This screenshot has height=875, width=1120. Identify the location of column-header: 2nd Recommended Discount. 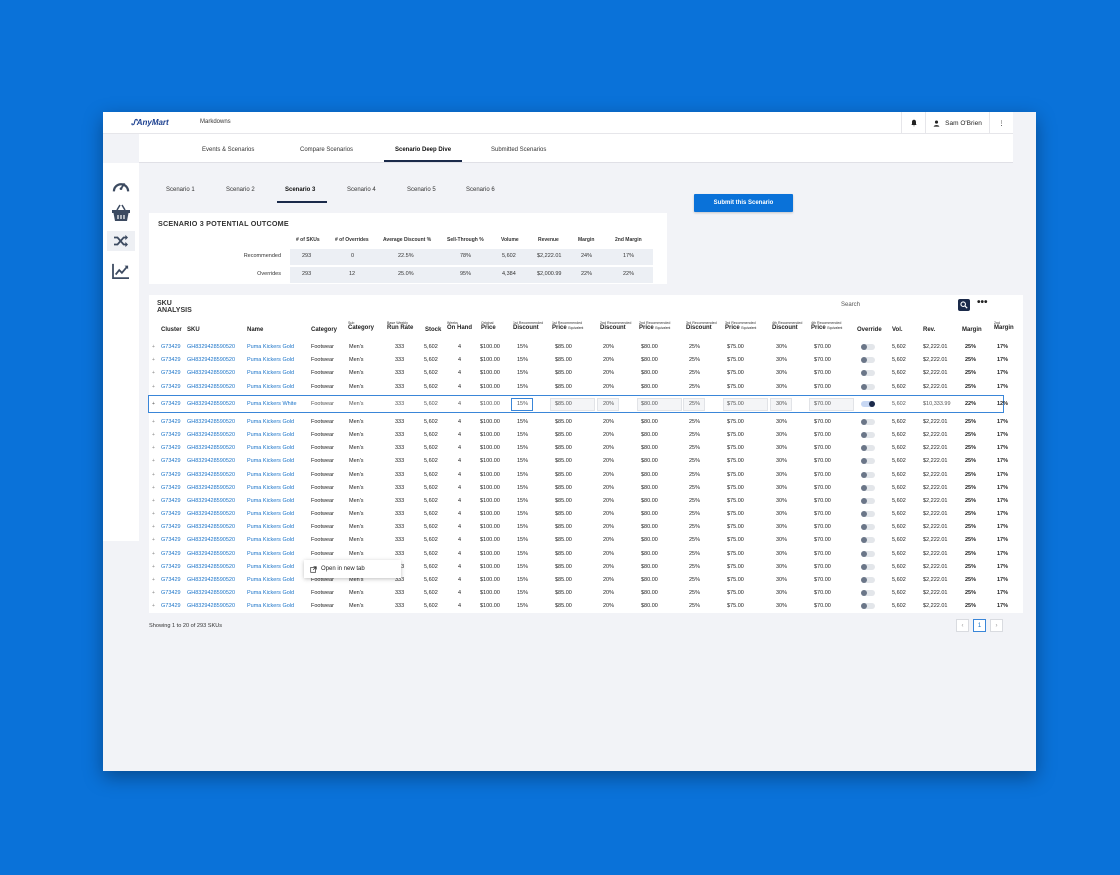
(615, 326).